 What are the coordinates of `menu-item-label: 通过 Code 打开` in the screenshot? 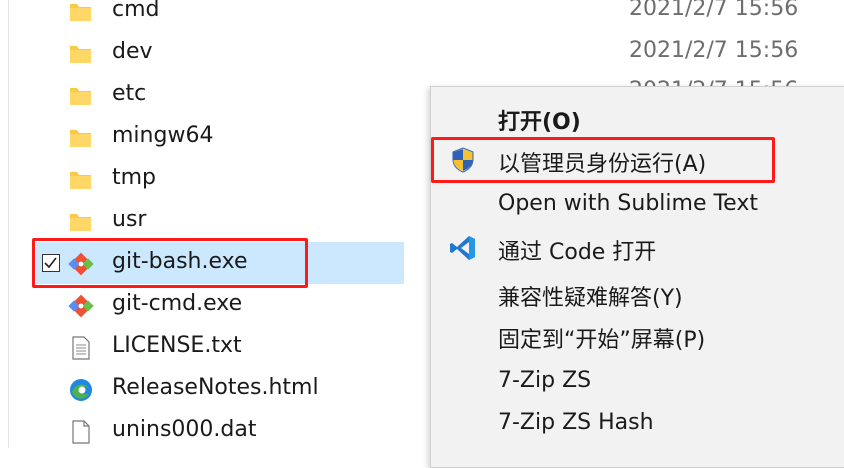 It's located at (577, 252).